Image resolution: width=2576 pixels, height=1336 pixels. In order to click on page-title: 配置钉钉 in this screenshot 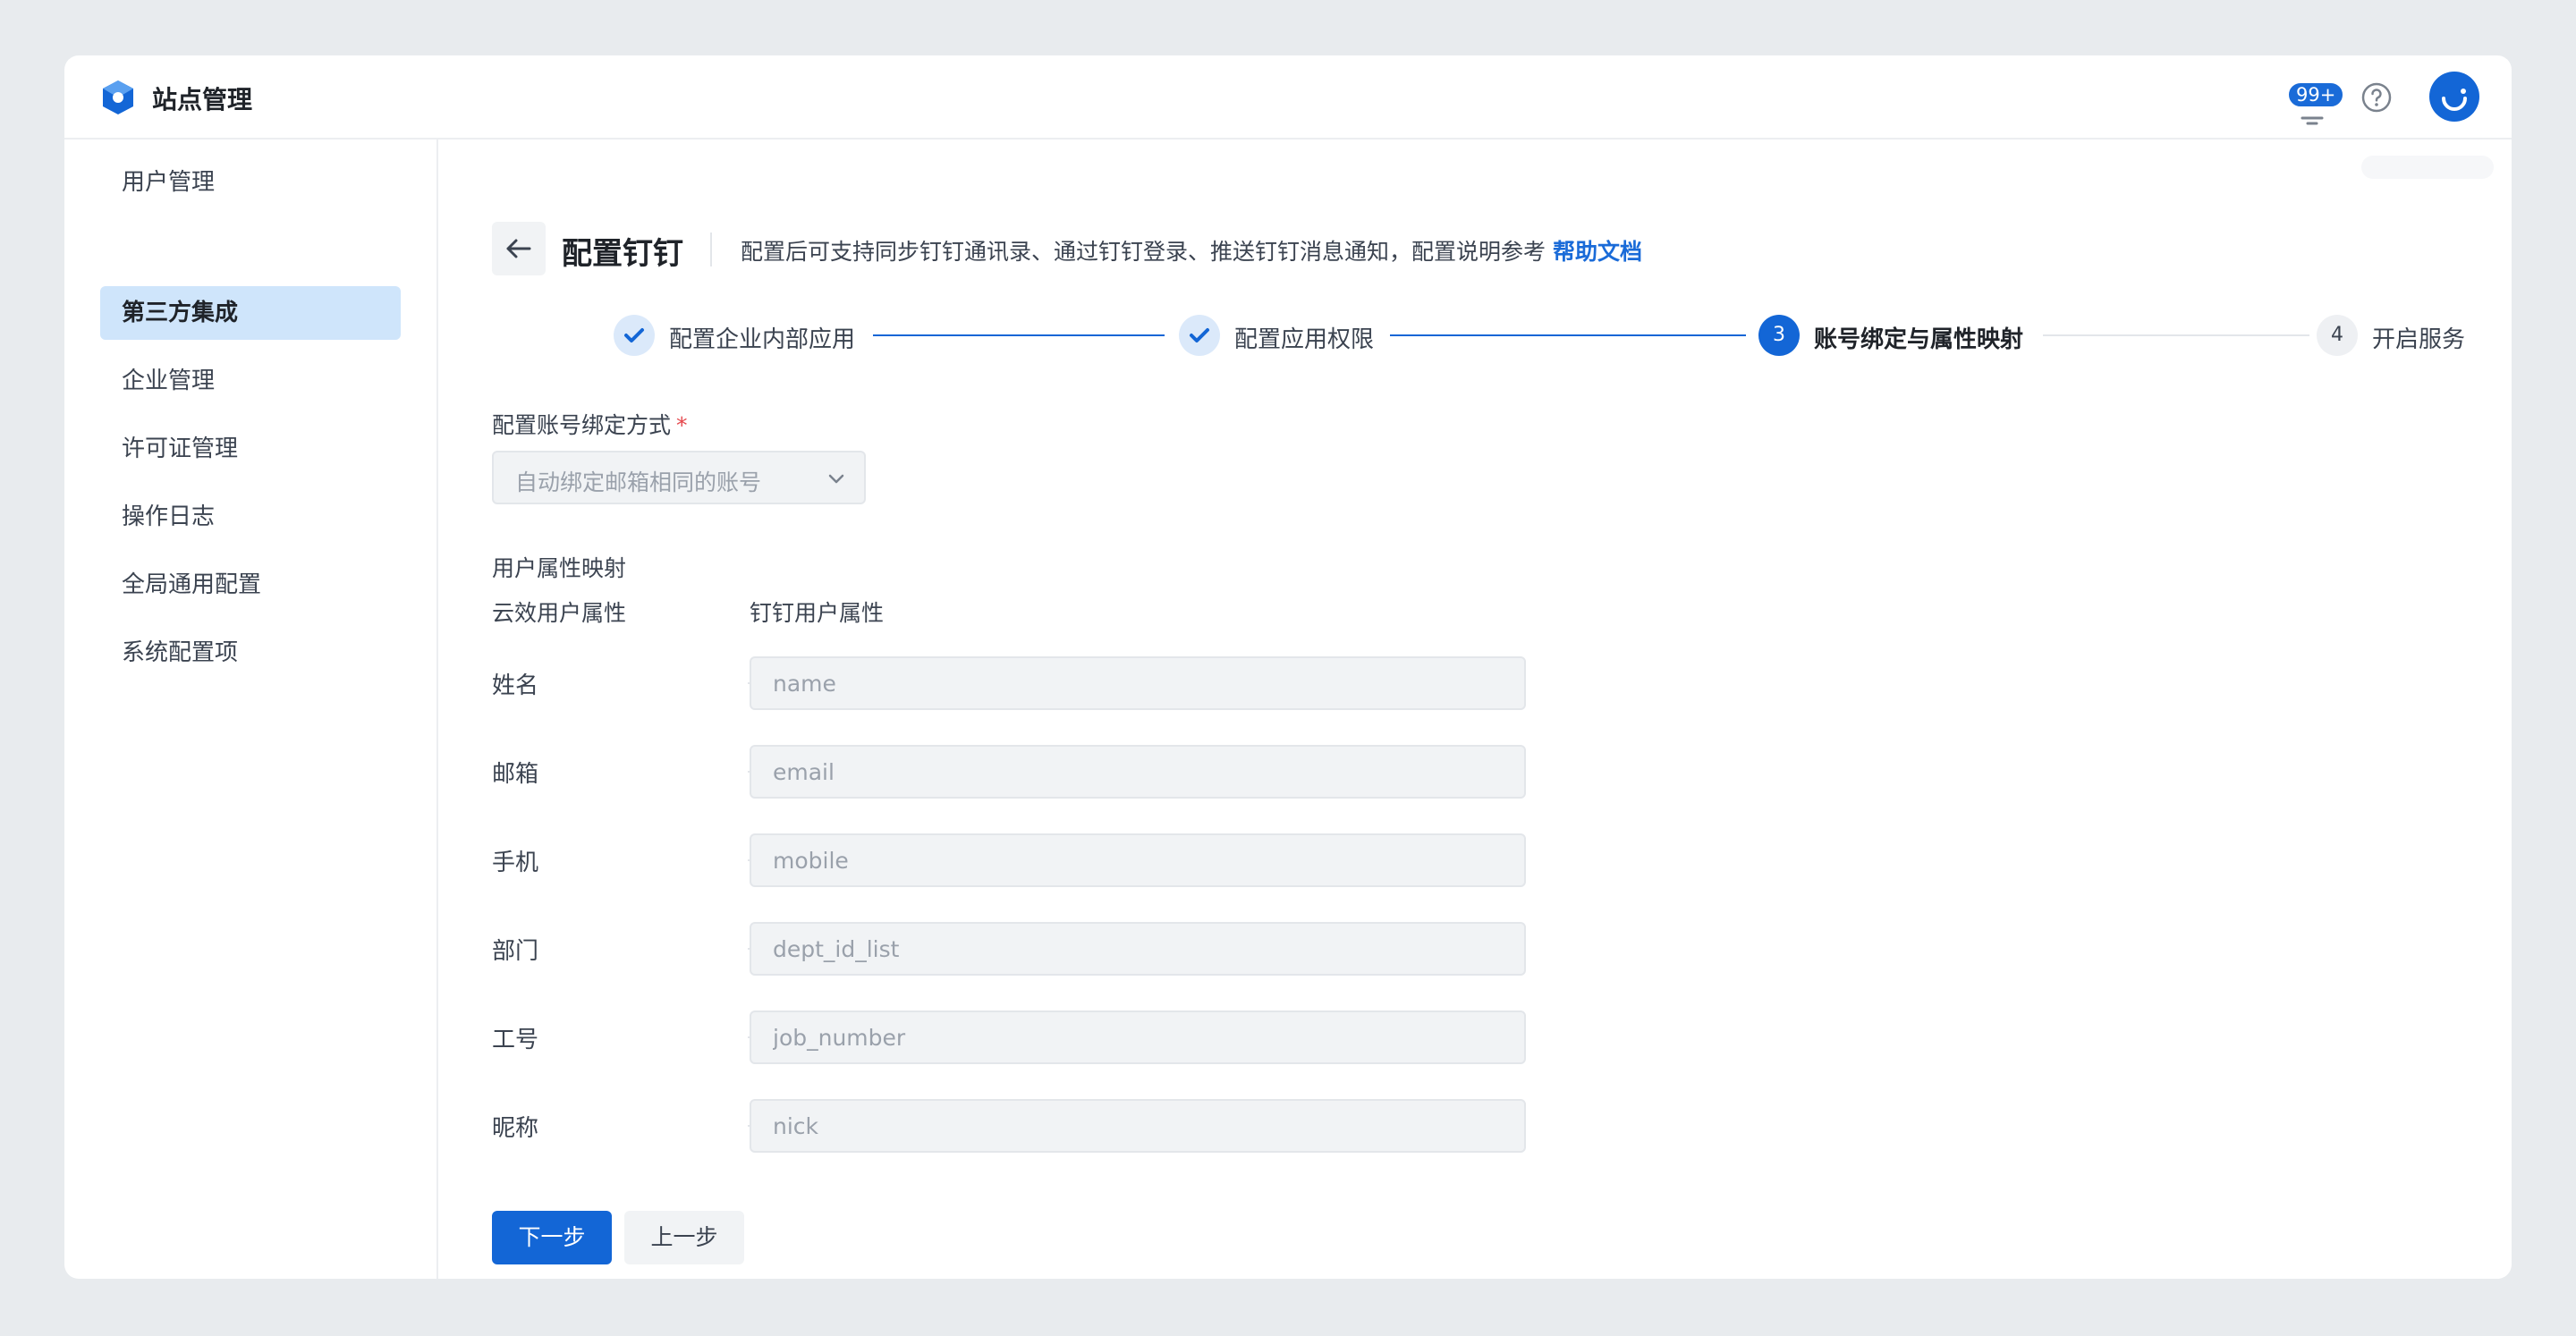, I will do `click(622, 254)`.